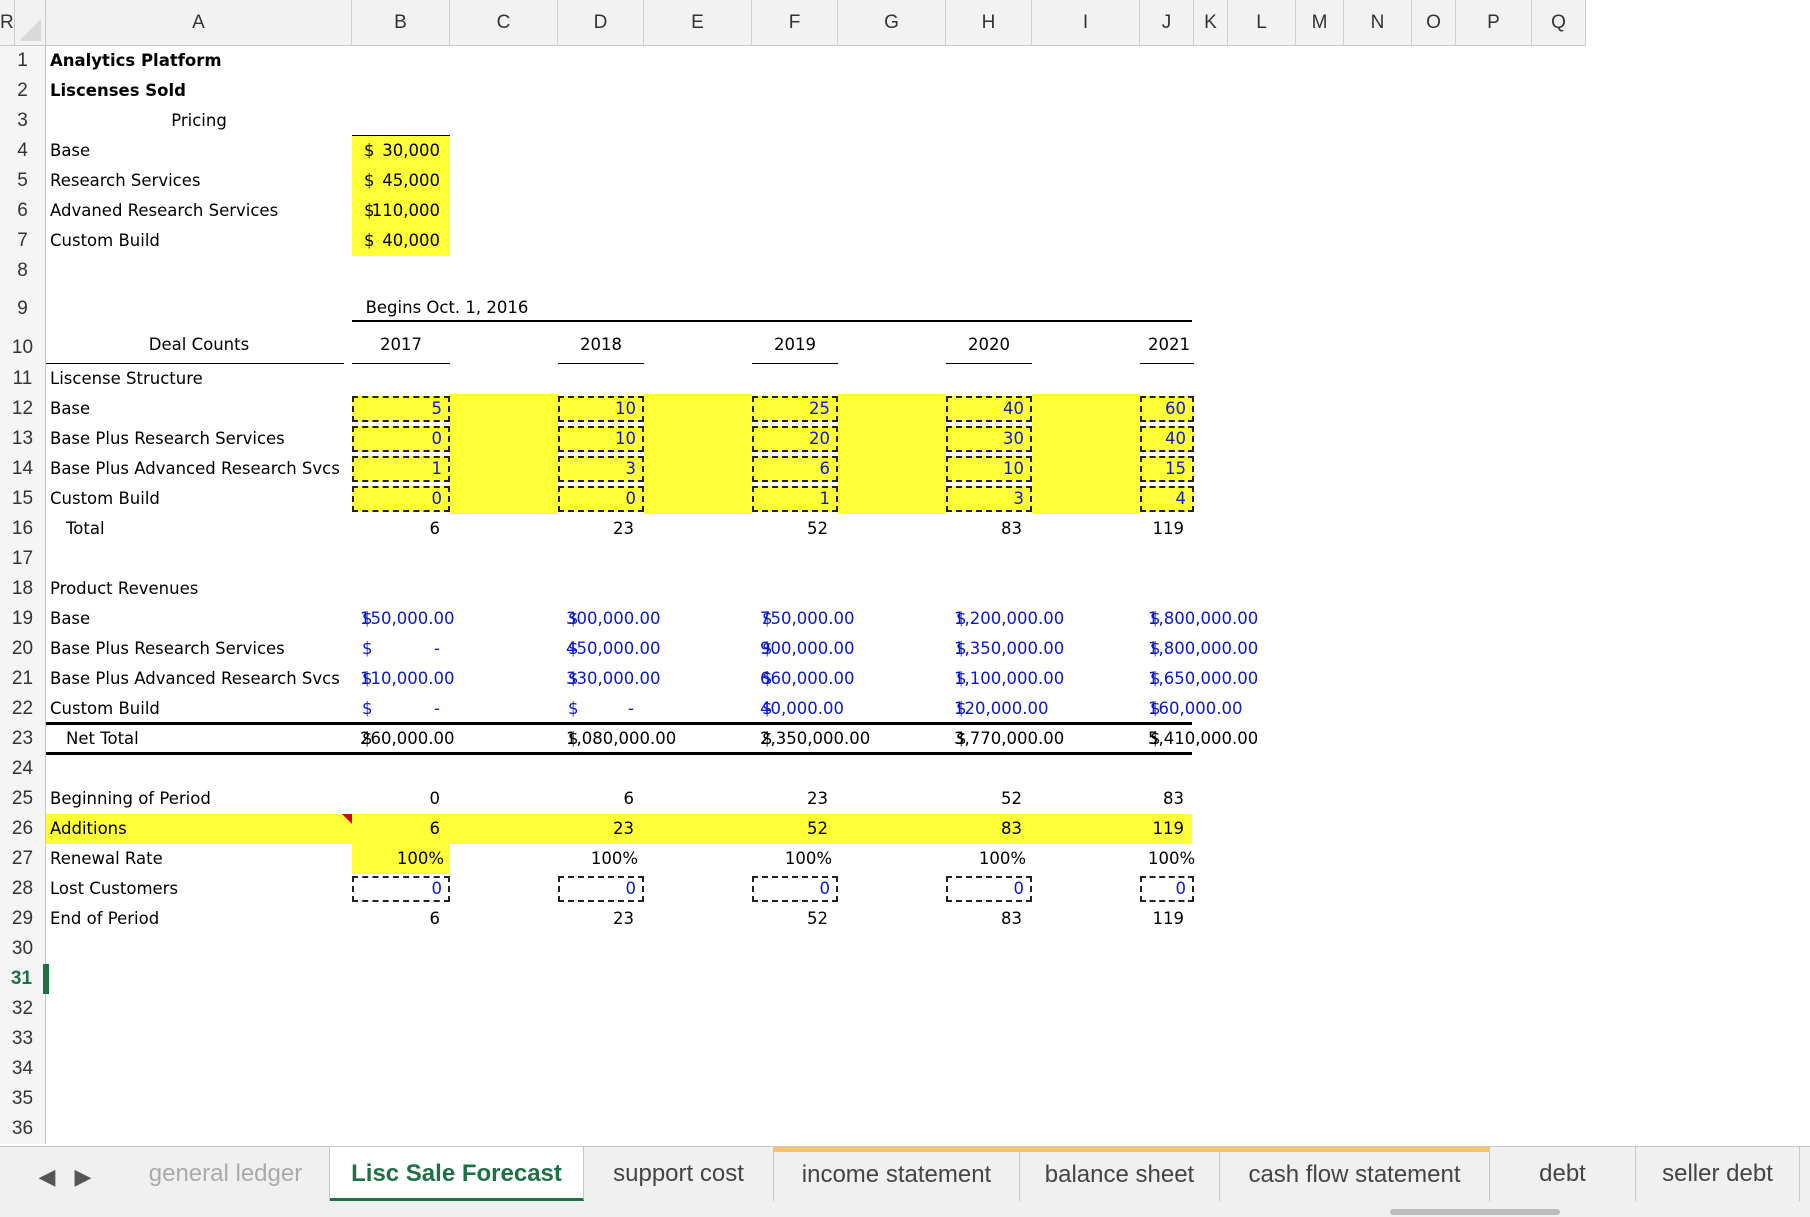 The width and height of the screenshot is (1810, 1217). What do you see at coordinates (795, 529) in the screenshot?
I see `deal-total-value: 52` at bounding box center [795, 529].